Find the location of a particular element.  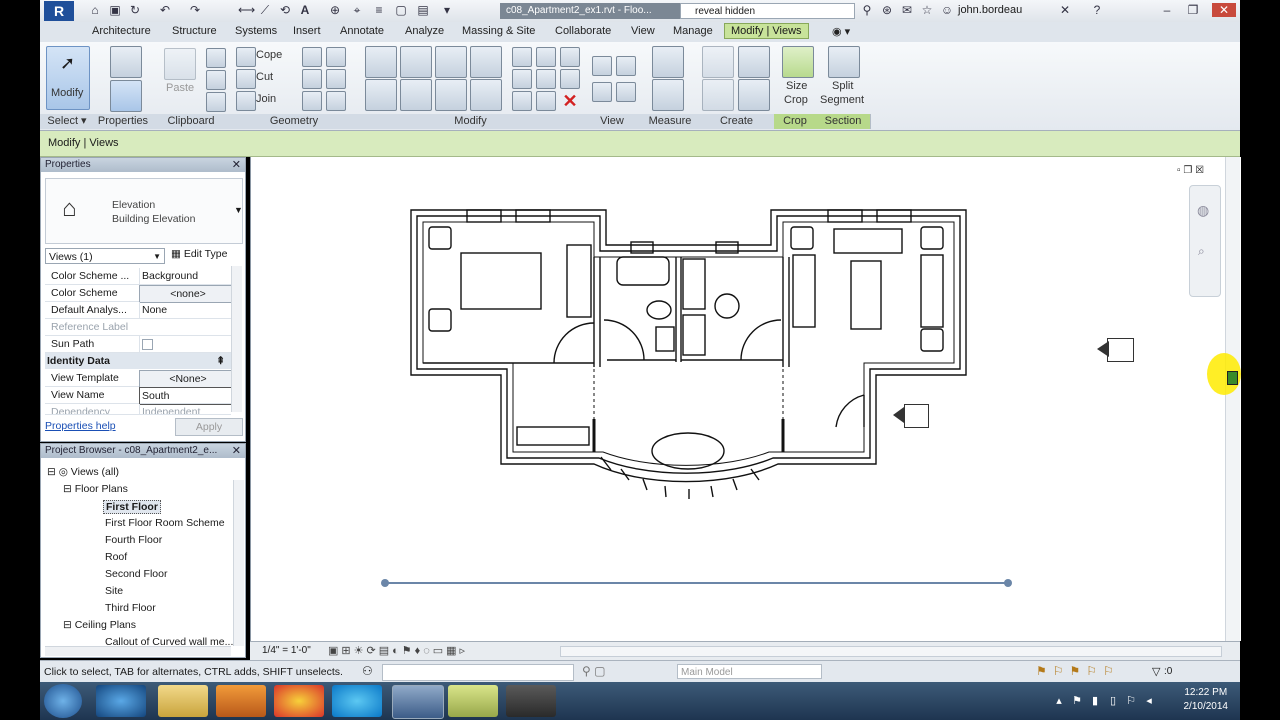

tab-structure: Structure is located at coordinates (194, 31).